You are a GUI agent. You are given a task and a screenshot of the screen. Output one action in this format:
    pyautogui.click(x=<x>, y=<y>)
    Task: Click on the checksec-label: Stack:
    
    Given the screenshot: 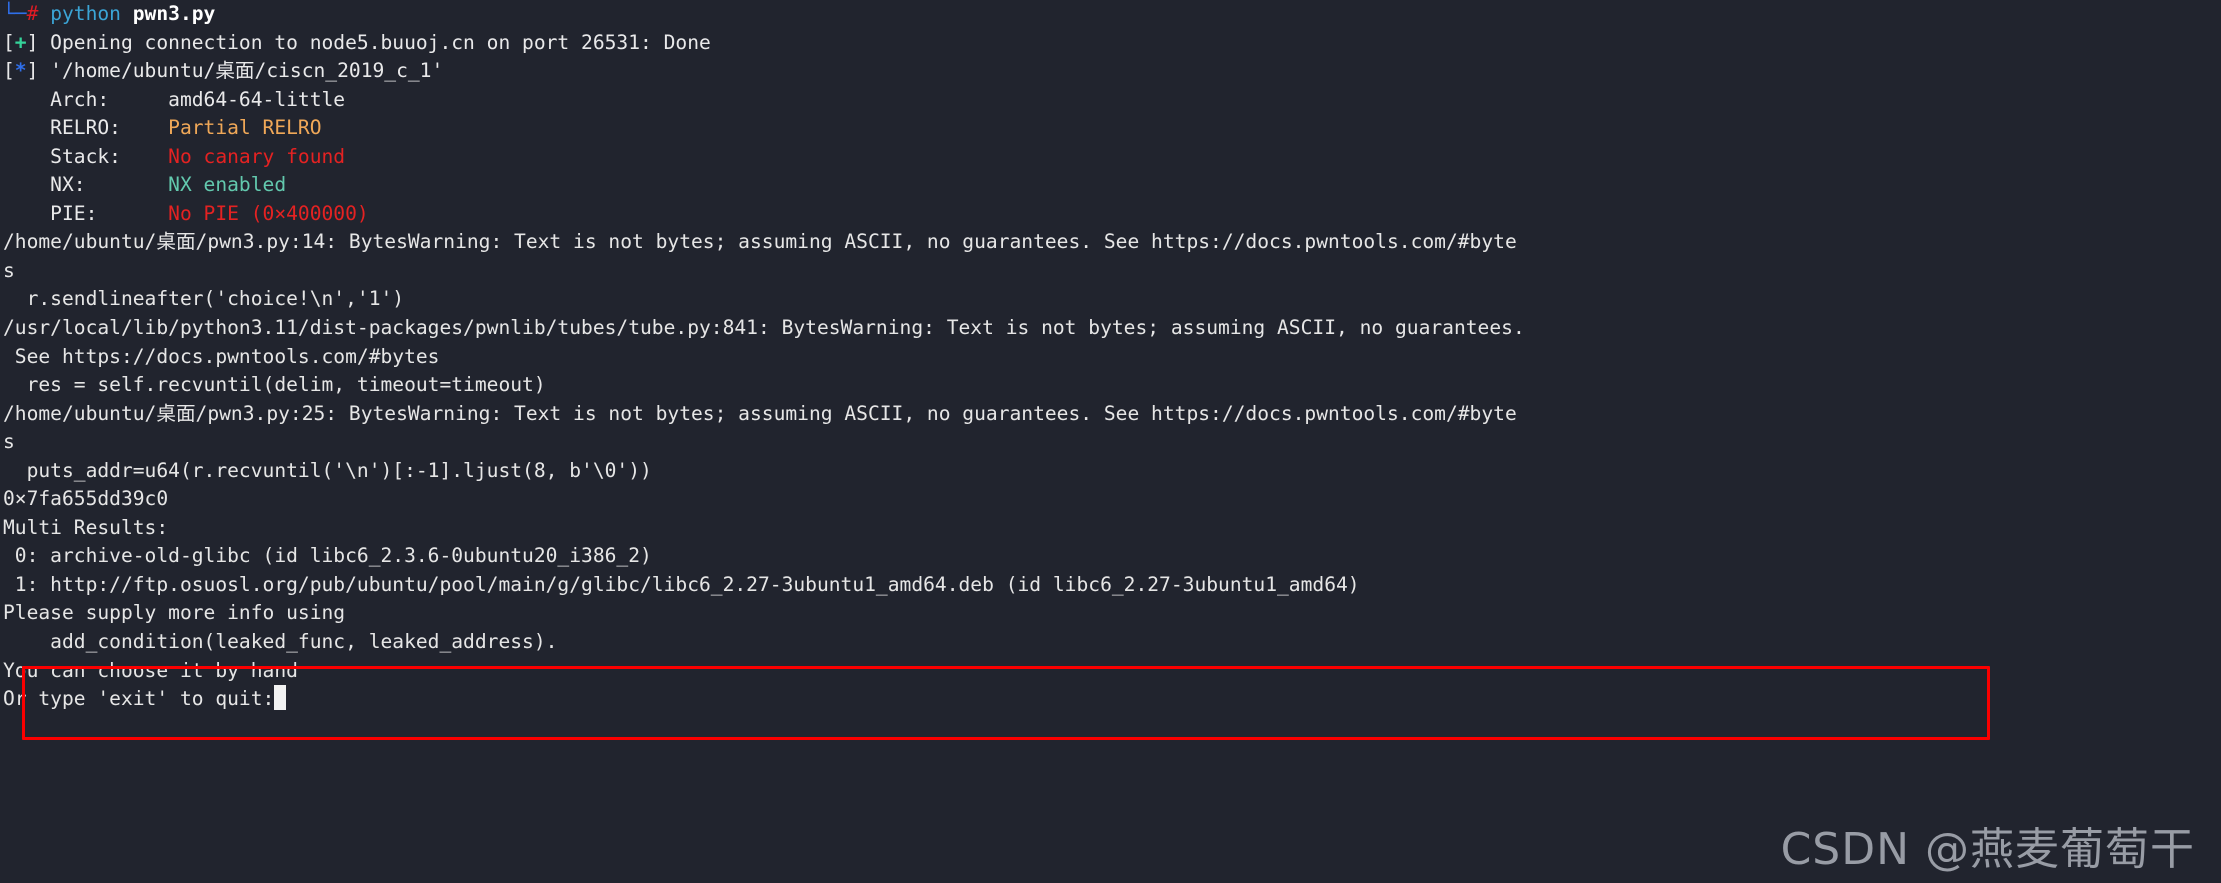 What is the action you would take?
    pyautogui.click(x=86, y=156)
    